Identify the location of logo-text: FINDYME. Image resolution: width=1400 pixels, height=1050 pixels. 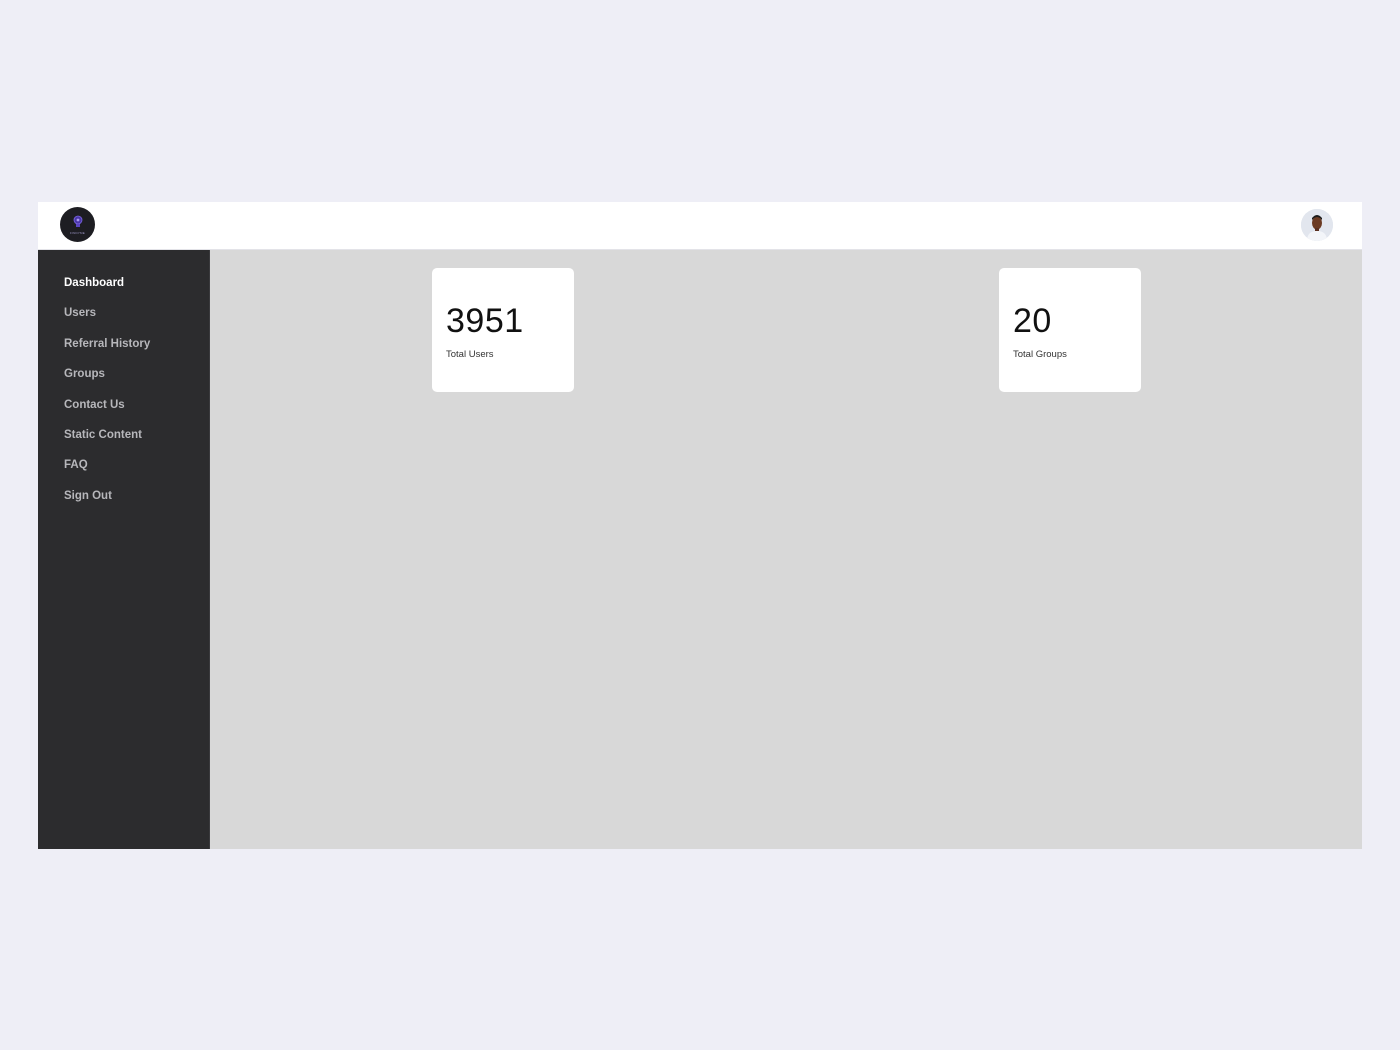
(77, 233).